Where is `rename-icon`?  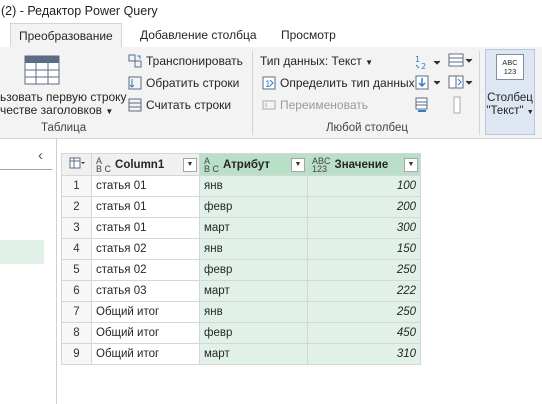 rename-icon is located at coordinates (269, 106).